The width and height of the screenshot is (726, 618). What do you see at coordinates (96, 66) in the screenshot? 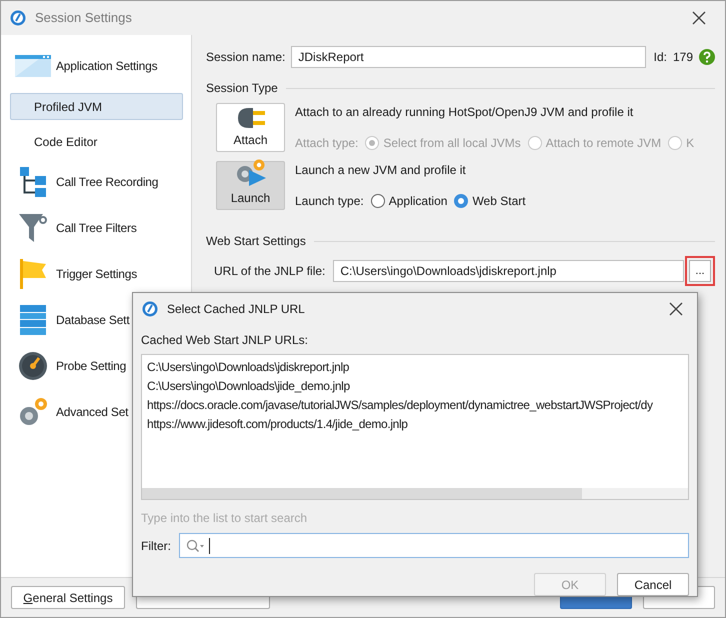
I see `sidebar-item: Application Settings` at bounding box center [96, 66].